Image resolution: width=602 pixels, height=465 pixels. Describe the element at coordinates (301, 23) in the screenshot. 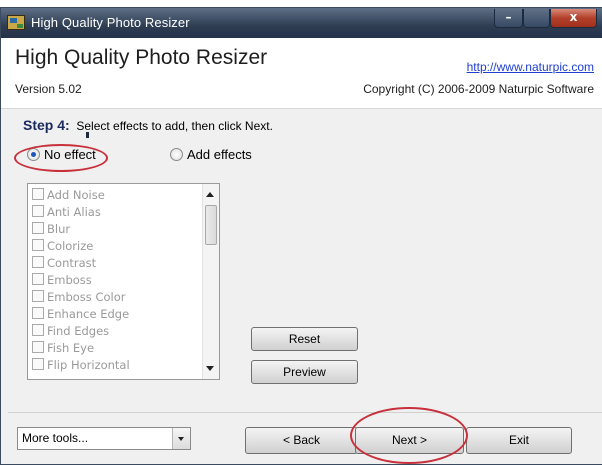

I see `title-bar: High Quality Photo Resizer – x` at that location.